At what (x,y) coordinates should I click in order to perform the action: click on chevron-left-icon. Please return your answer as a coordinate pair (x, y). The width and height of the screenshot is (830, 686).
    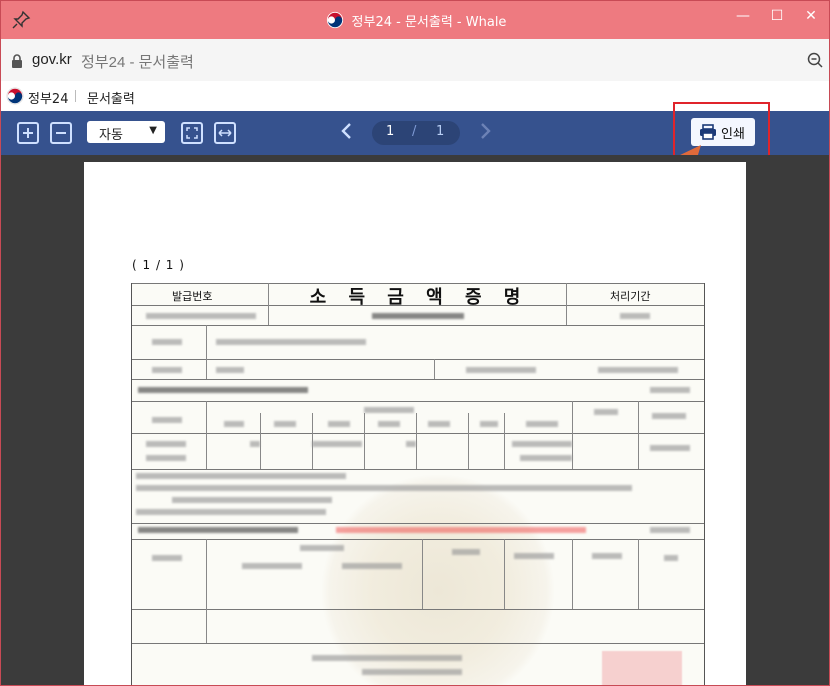
    Looking at the image, I should click on (346, 131).